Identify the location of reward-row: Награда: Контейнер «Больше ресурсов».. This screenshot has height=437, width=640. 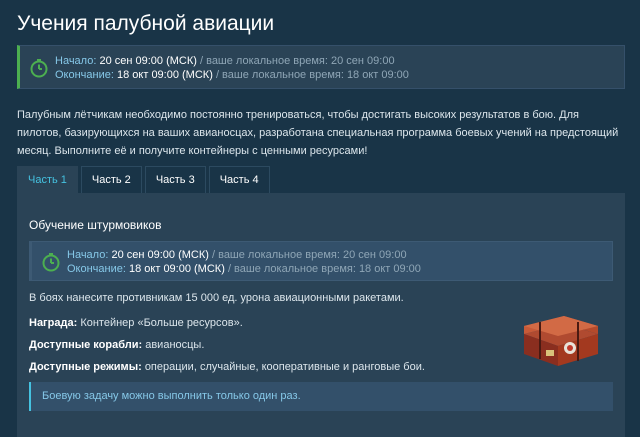
(136, 323).